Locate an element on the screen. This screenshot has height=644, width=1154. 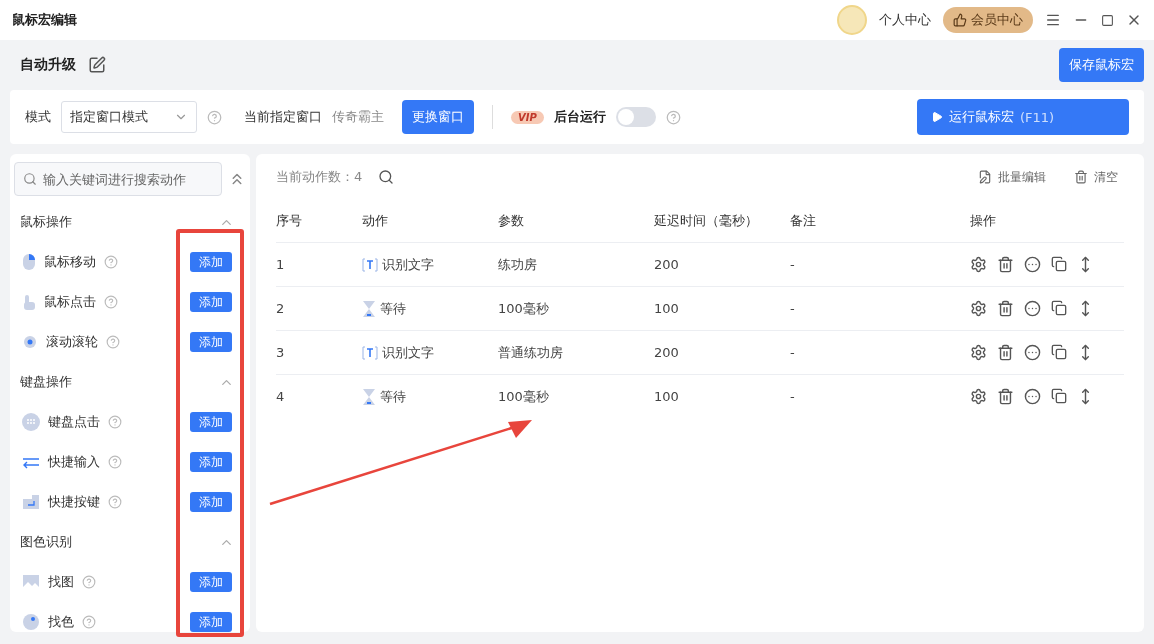
enter-key-icon is located at coordinates (31, 502).